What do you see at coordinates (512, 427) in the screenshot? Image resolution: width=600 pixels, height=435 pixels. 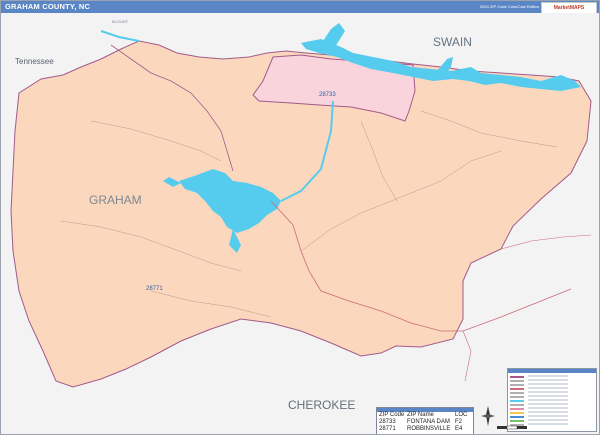 I see `scale-bar` at bounding box center [512, 427].